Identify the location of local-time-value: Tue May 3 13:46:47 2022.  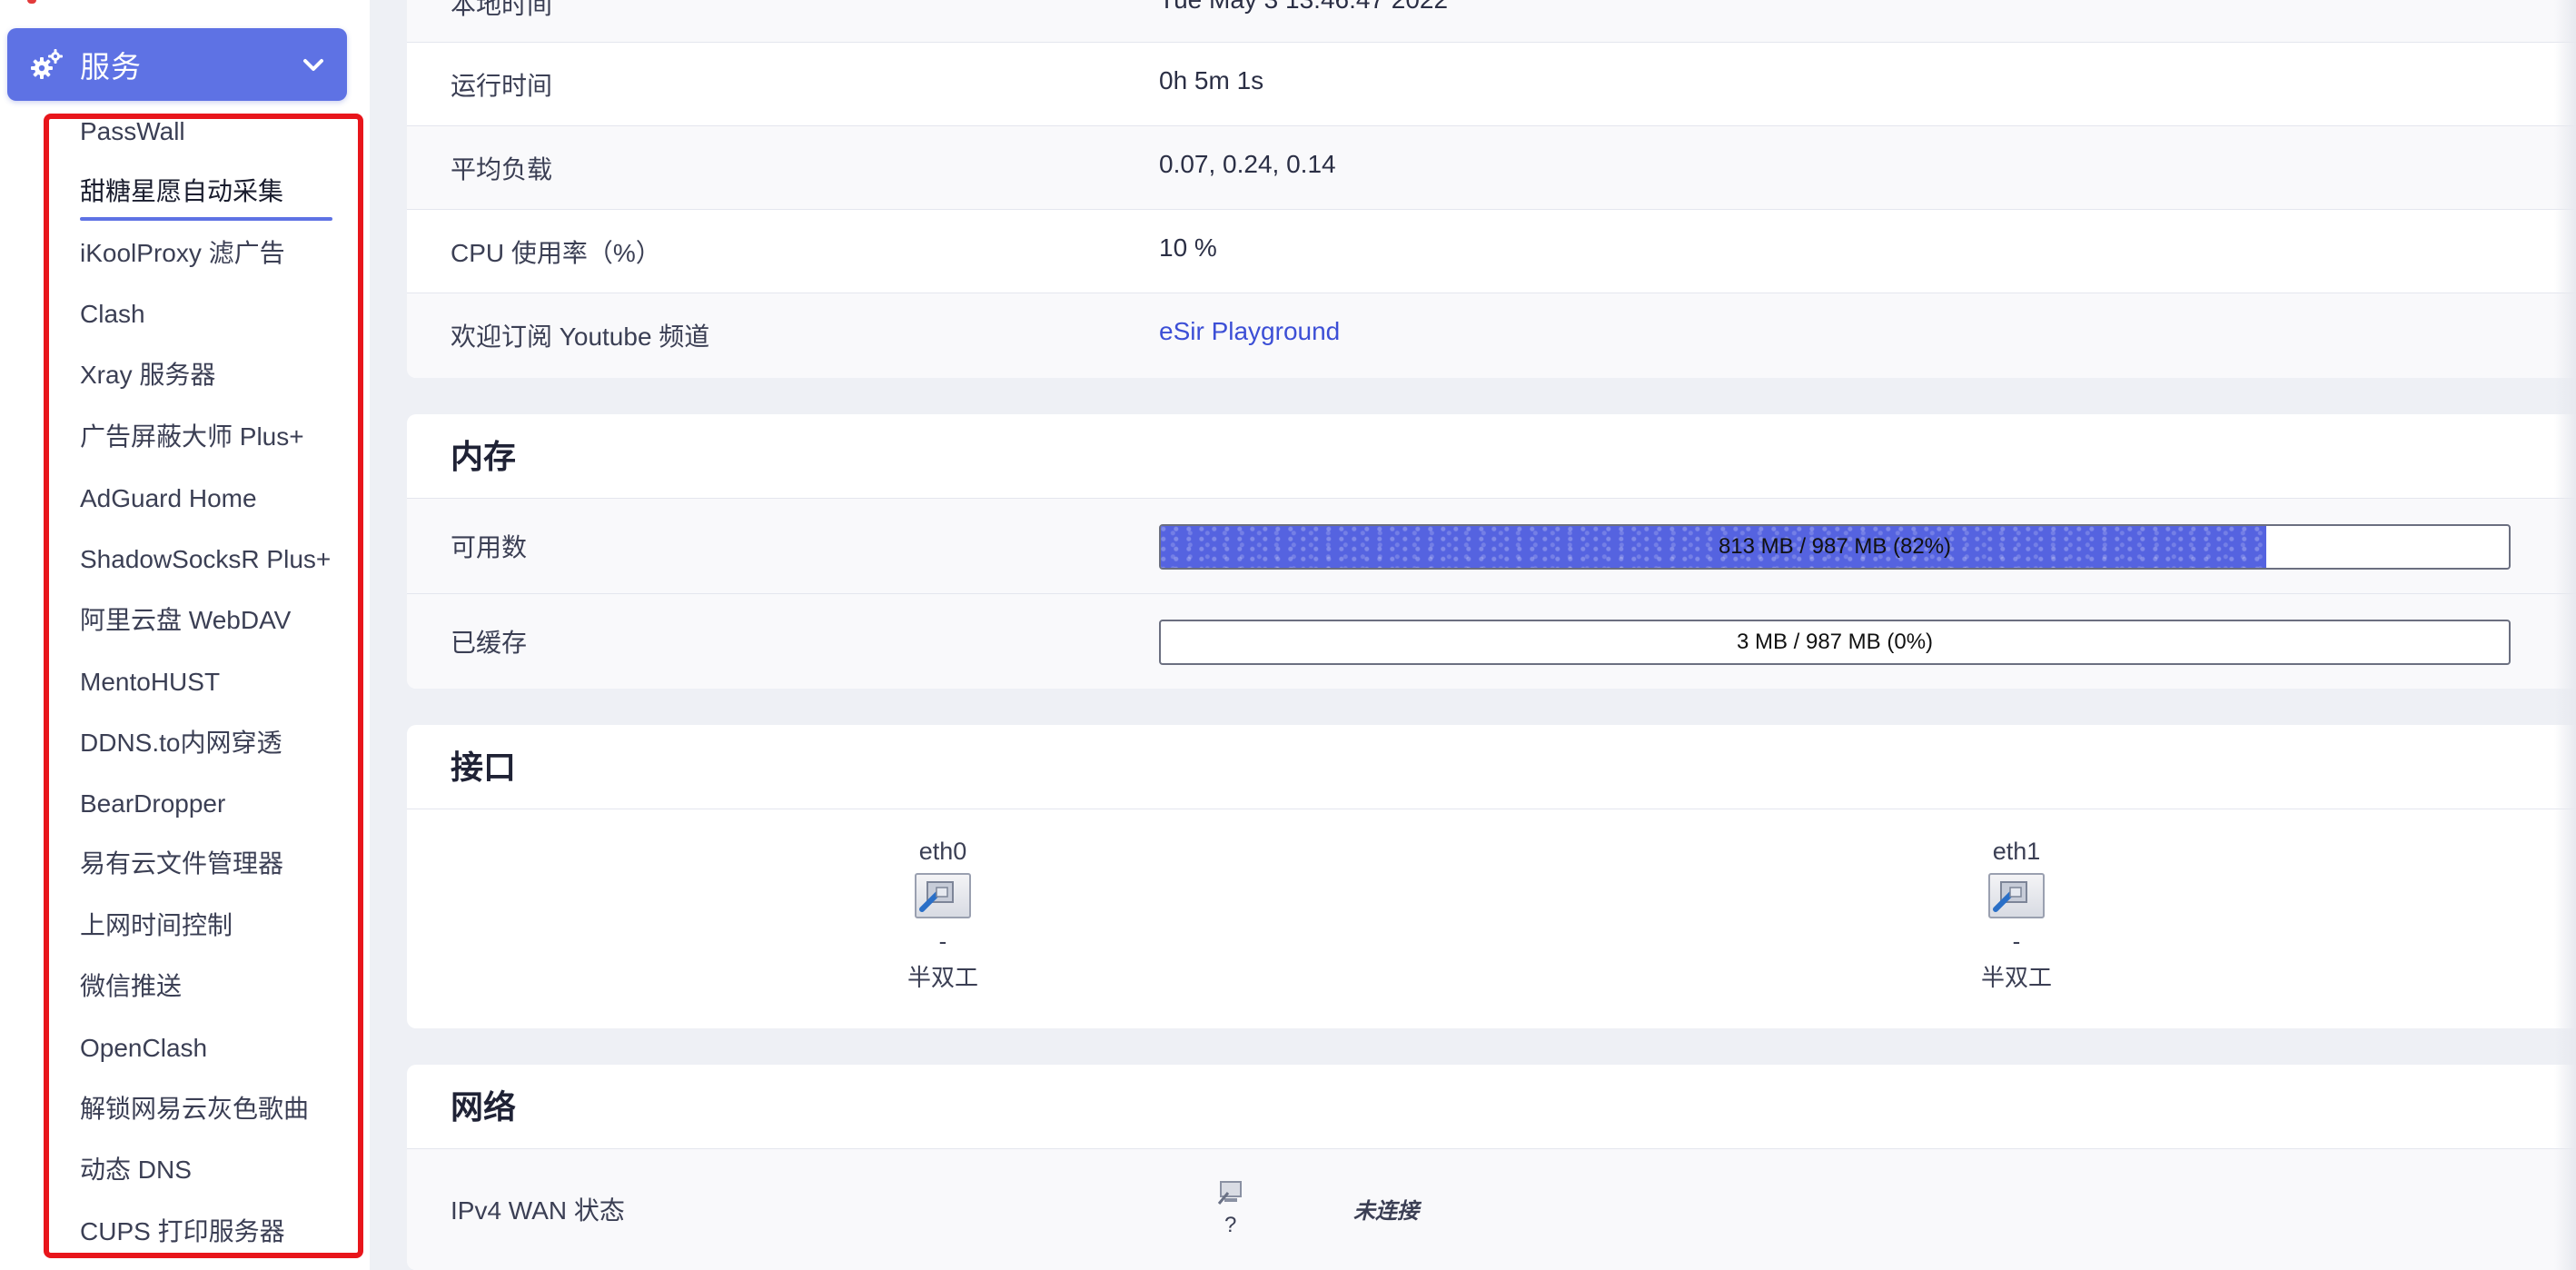
(1303, 7).